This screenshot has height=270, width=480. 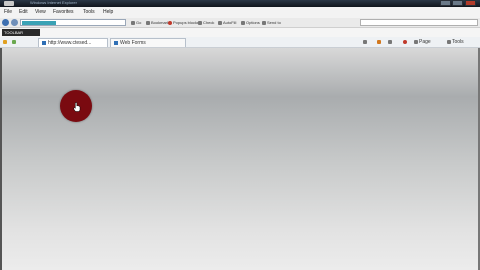 I want to click on favorites-heart-icon, so click(x=405, y=42).